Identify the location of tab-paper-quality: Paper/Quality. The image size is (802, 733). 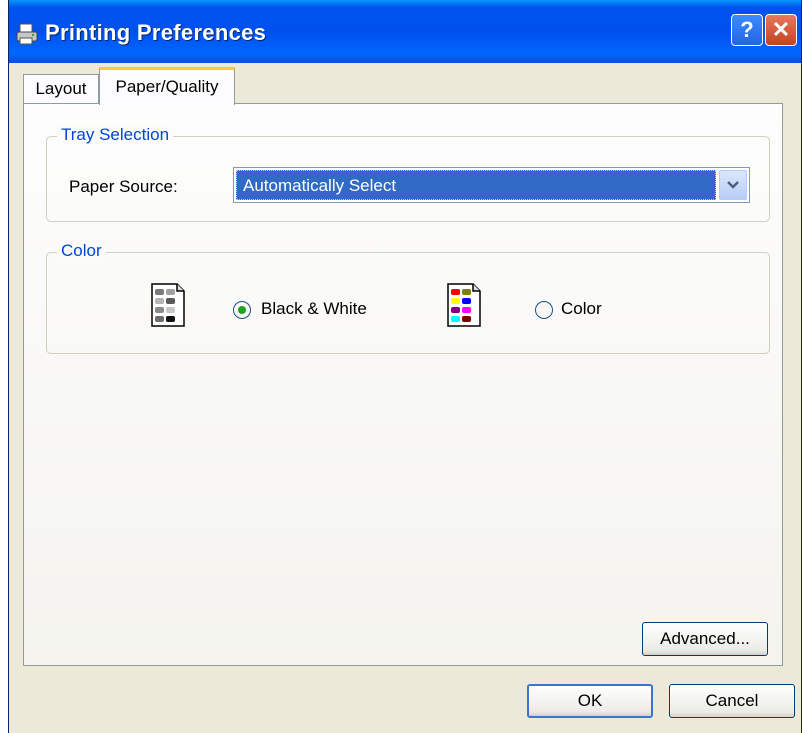
(167, 86).